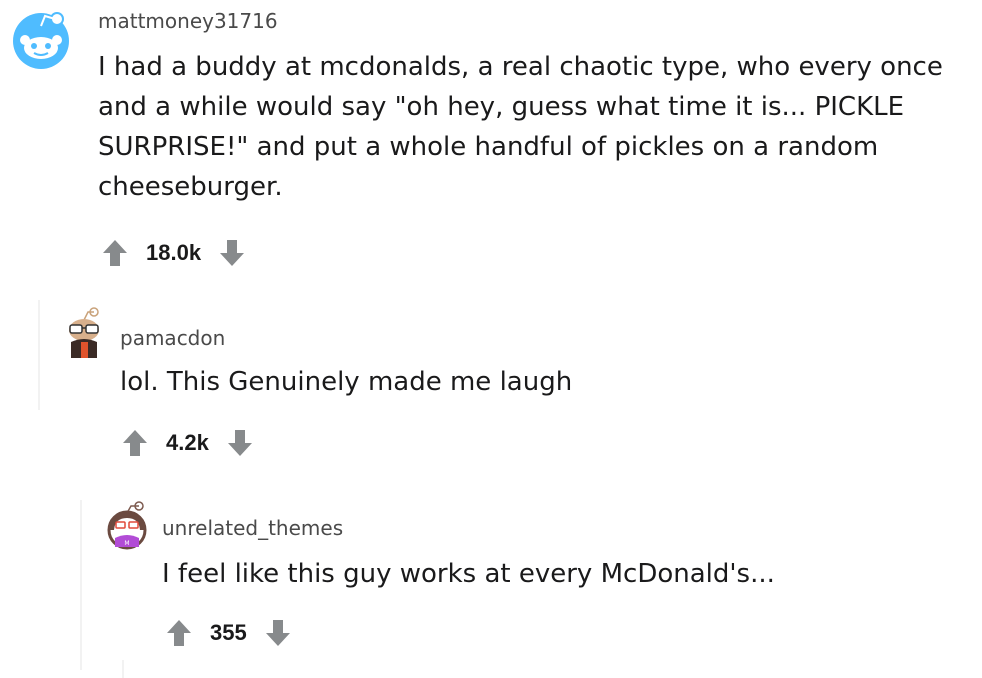 Image resolution: width=982 pixels, height=678 pixels. I want to click on vote-bar: 18.0k, so click(173, 253).